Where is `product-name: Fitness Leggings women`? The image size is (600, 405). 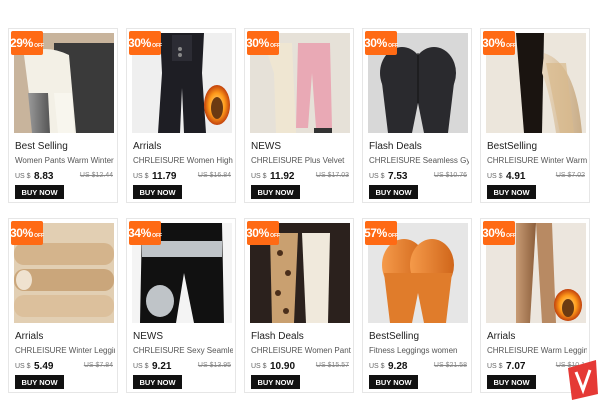 product-name: Fitness Leggings women is located at coordinates (419, 350).